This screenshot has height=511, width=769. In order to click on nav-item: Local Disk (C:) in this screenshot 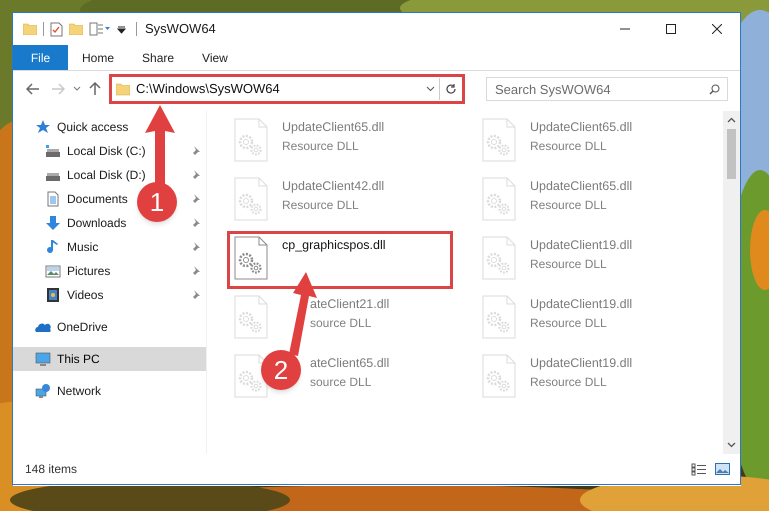, I will do `click(95, 151)`.